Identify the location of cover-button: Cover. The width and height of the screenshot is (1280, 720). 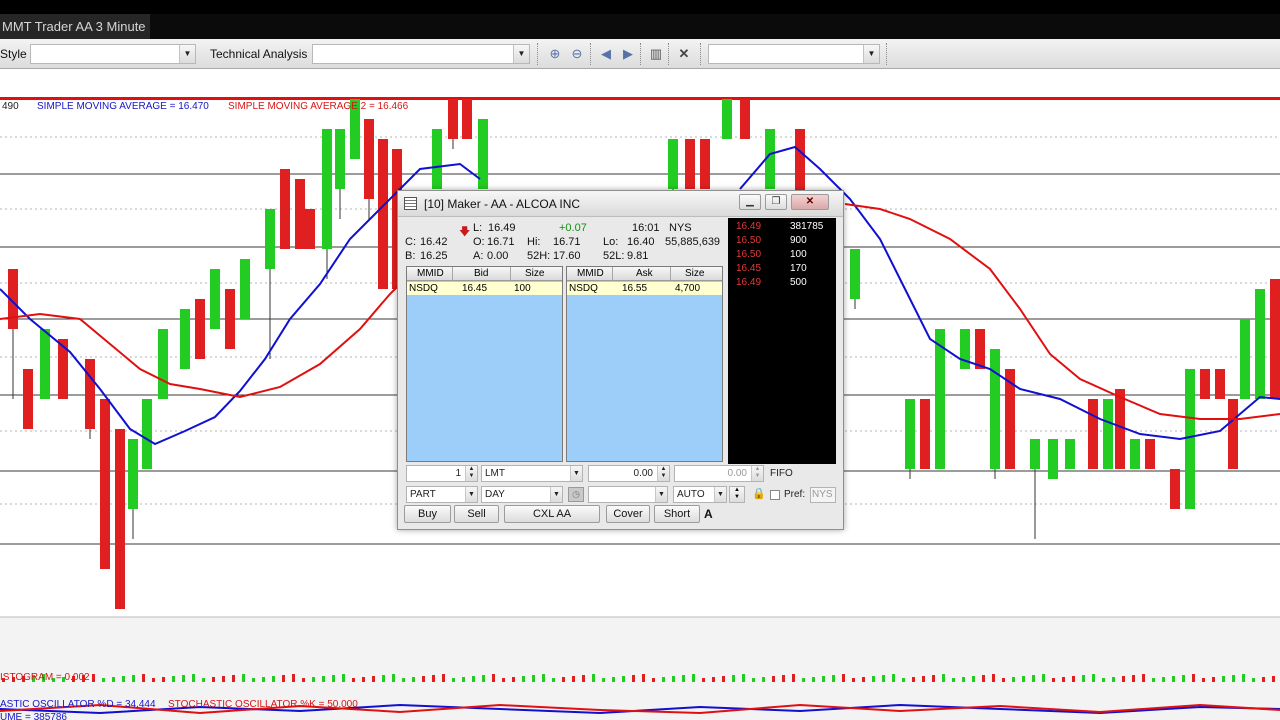
(628, 514).